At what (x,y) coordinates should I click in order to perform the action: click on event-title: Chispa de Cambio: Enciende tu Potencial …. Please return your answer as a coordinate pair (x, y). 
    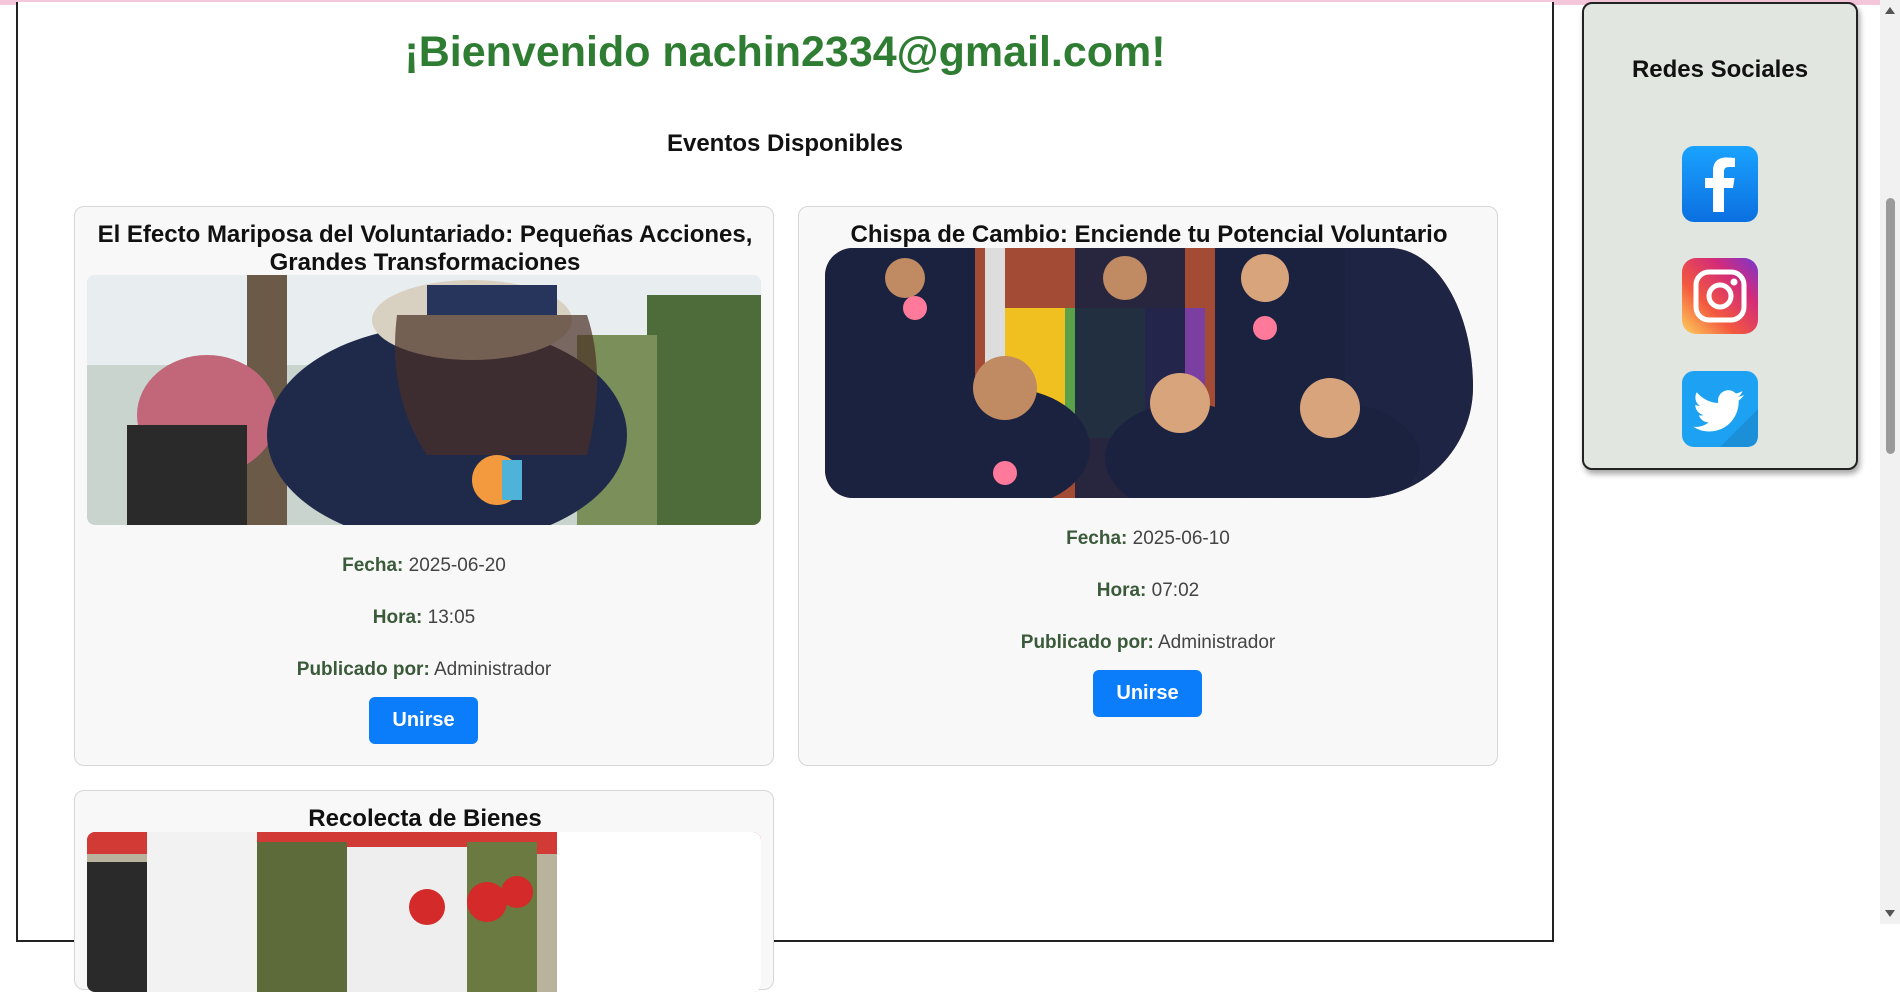
    Looking at the image, I should click on (1149, 234).